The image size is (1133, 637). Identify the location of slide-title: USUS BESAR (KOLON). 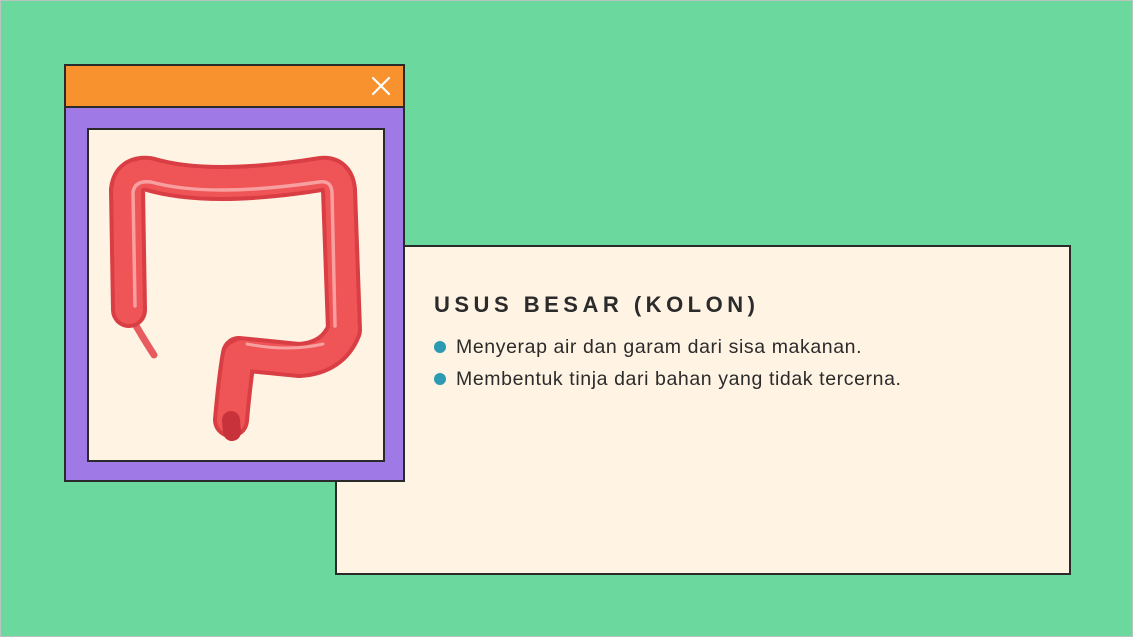
(597, 304).